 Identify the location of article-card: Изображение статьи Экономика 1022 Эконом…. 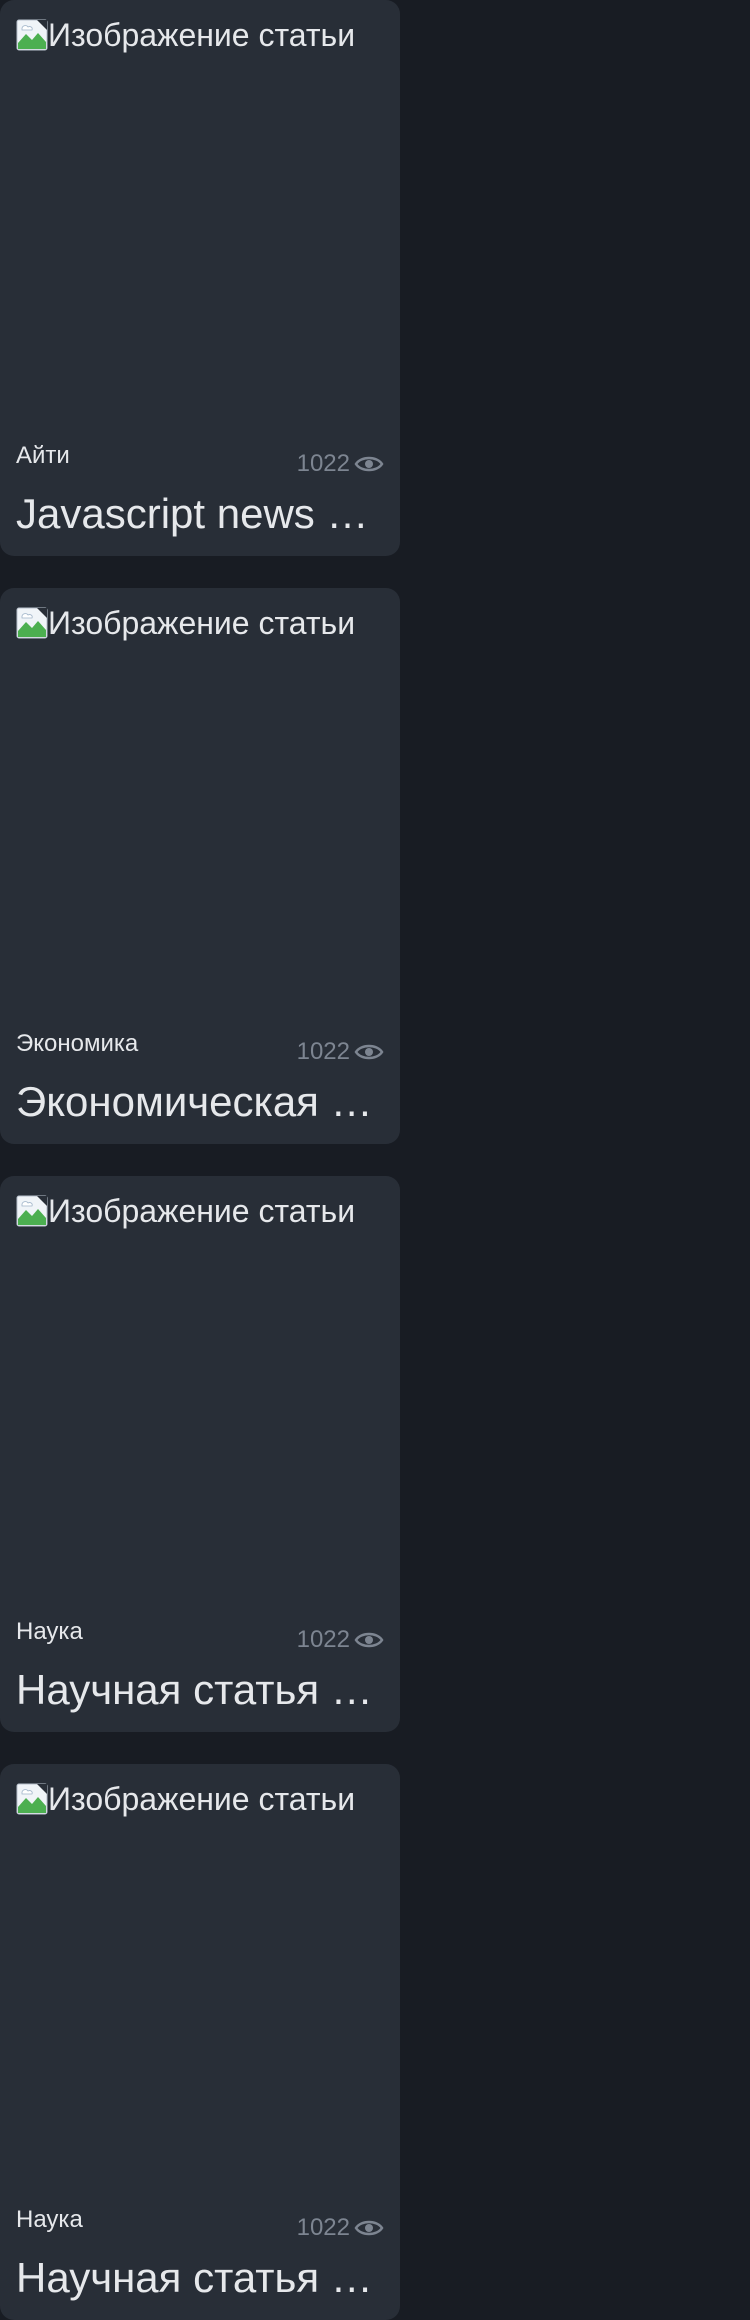
(200, 866).